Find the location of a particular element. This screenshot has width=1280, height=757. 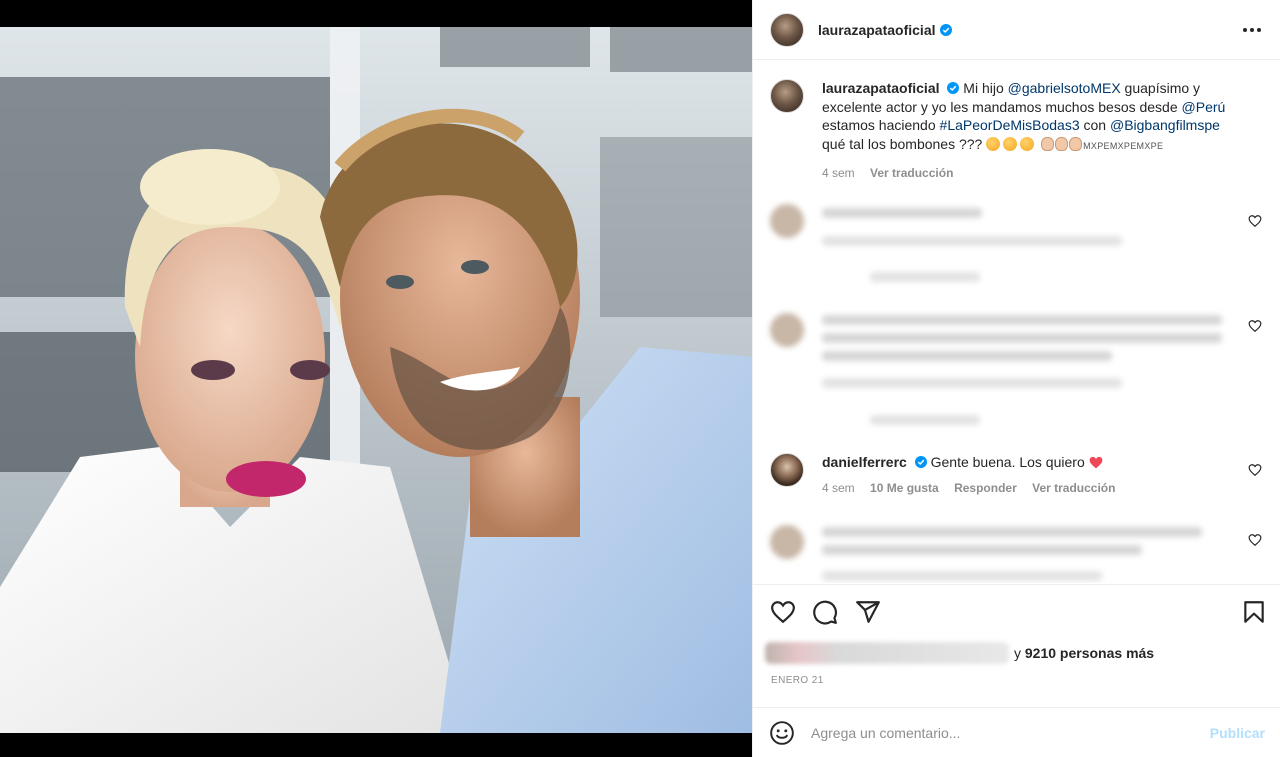

hashtag-lapeordemisbodas3: #LaPeorDeMisBodas3 is located at coordinates (1010, 125).